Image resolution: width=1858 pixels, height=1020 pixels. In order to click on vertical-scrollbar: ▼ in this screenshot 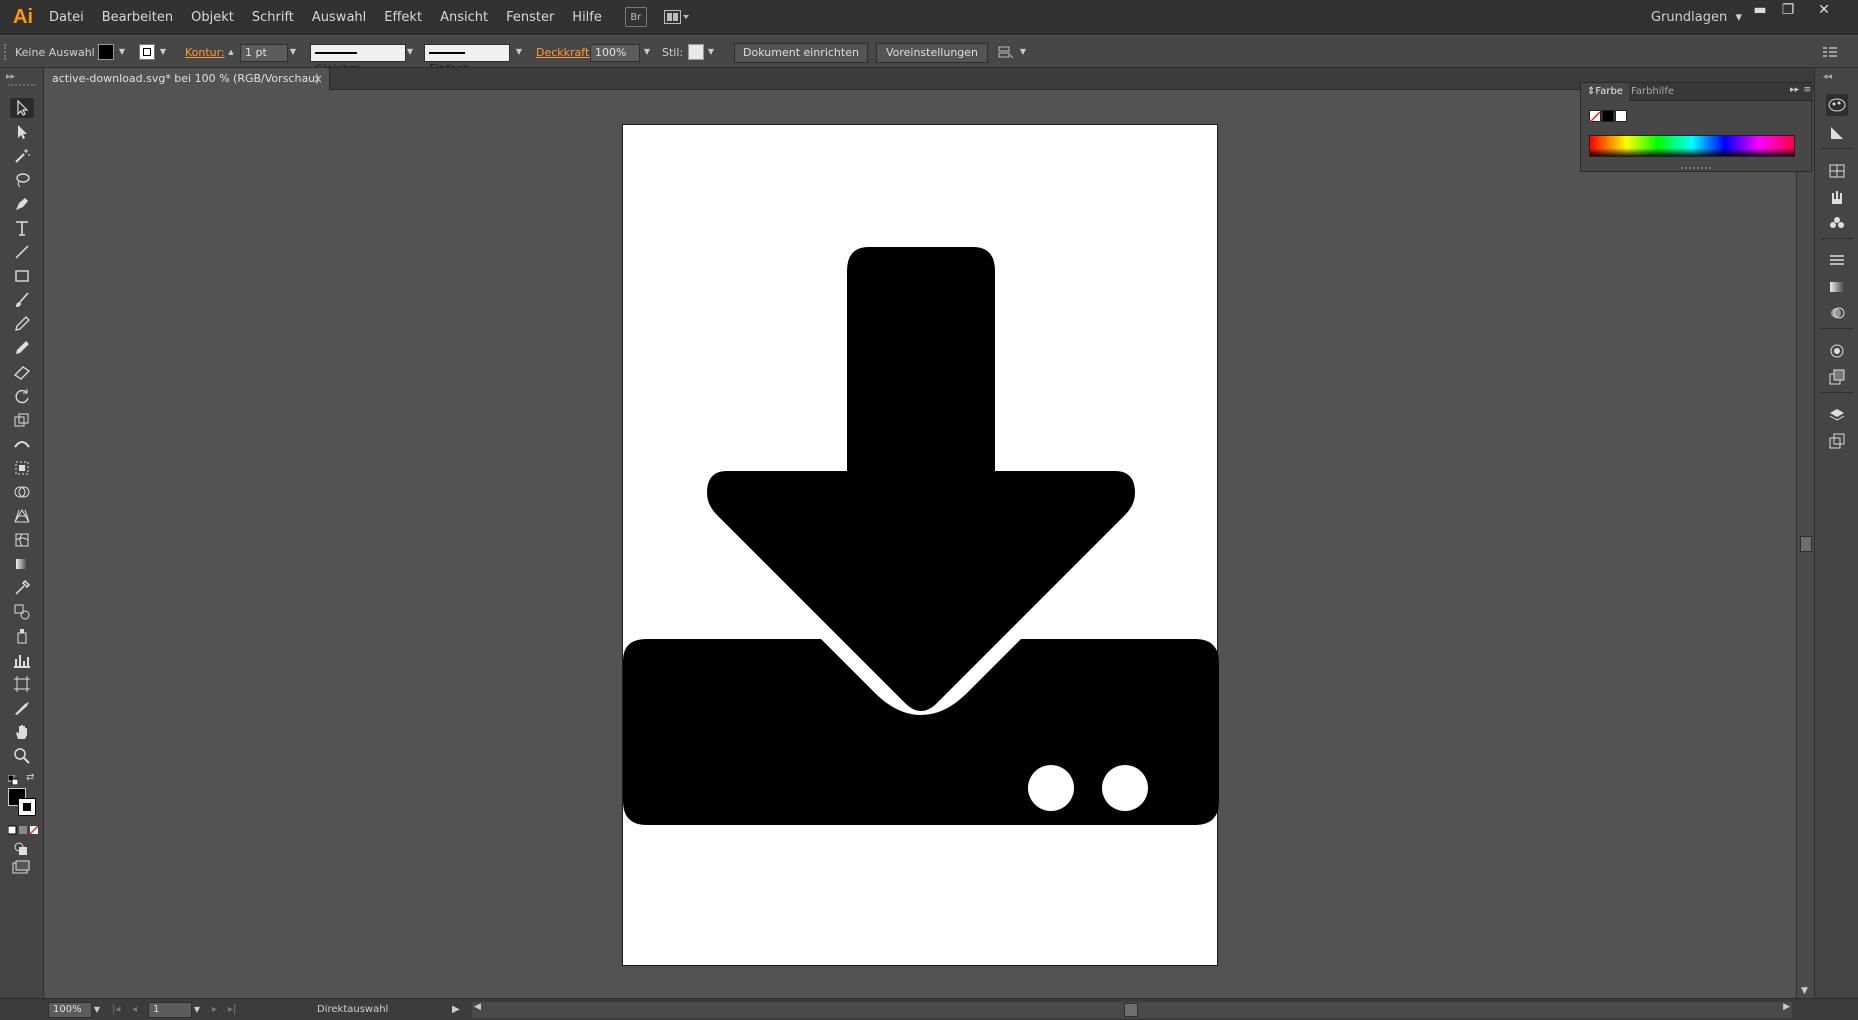, I will do `click(1805, 544)`.